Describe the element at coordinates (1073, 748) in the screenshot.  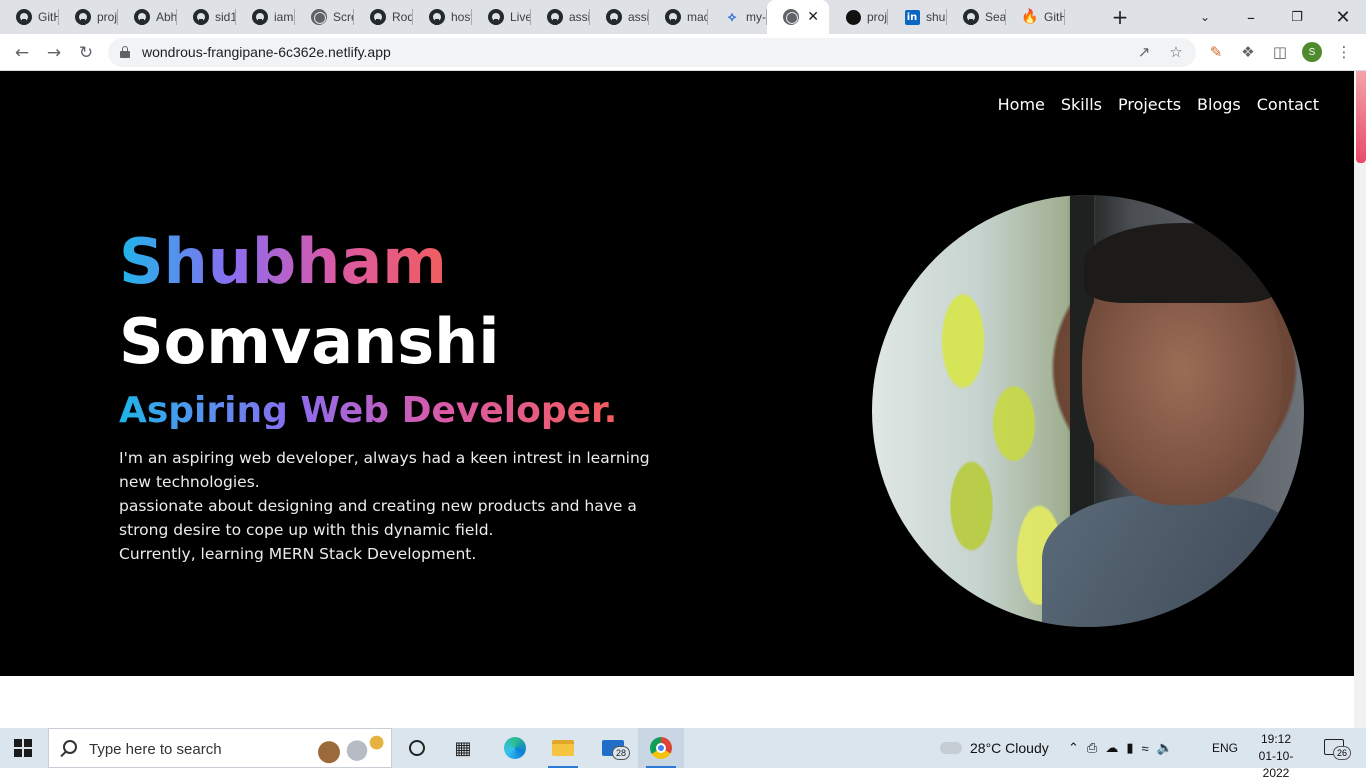
I see `chevron-up-icon: ⌃` at that location.